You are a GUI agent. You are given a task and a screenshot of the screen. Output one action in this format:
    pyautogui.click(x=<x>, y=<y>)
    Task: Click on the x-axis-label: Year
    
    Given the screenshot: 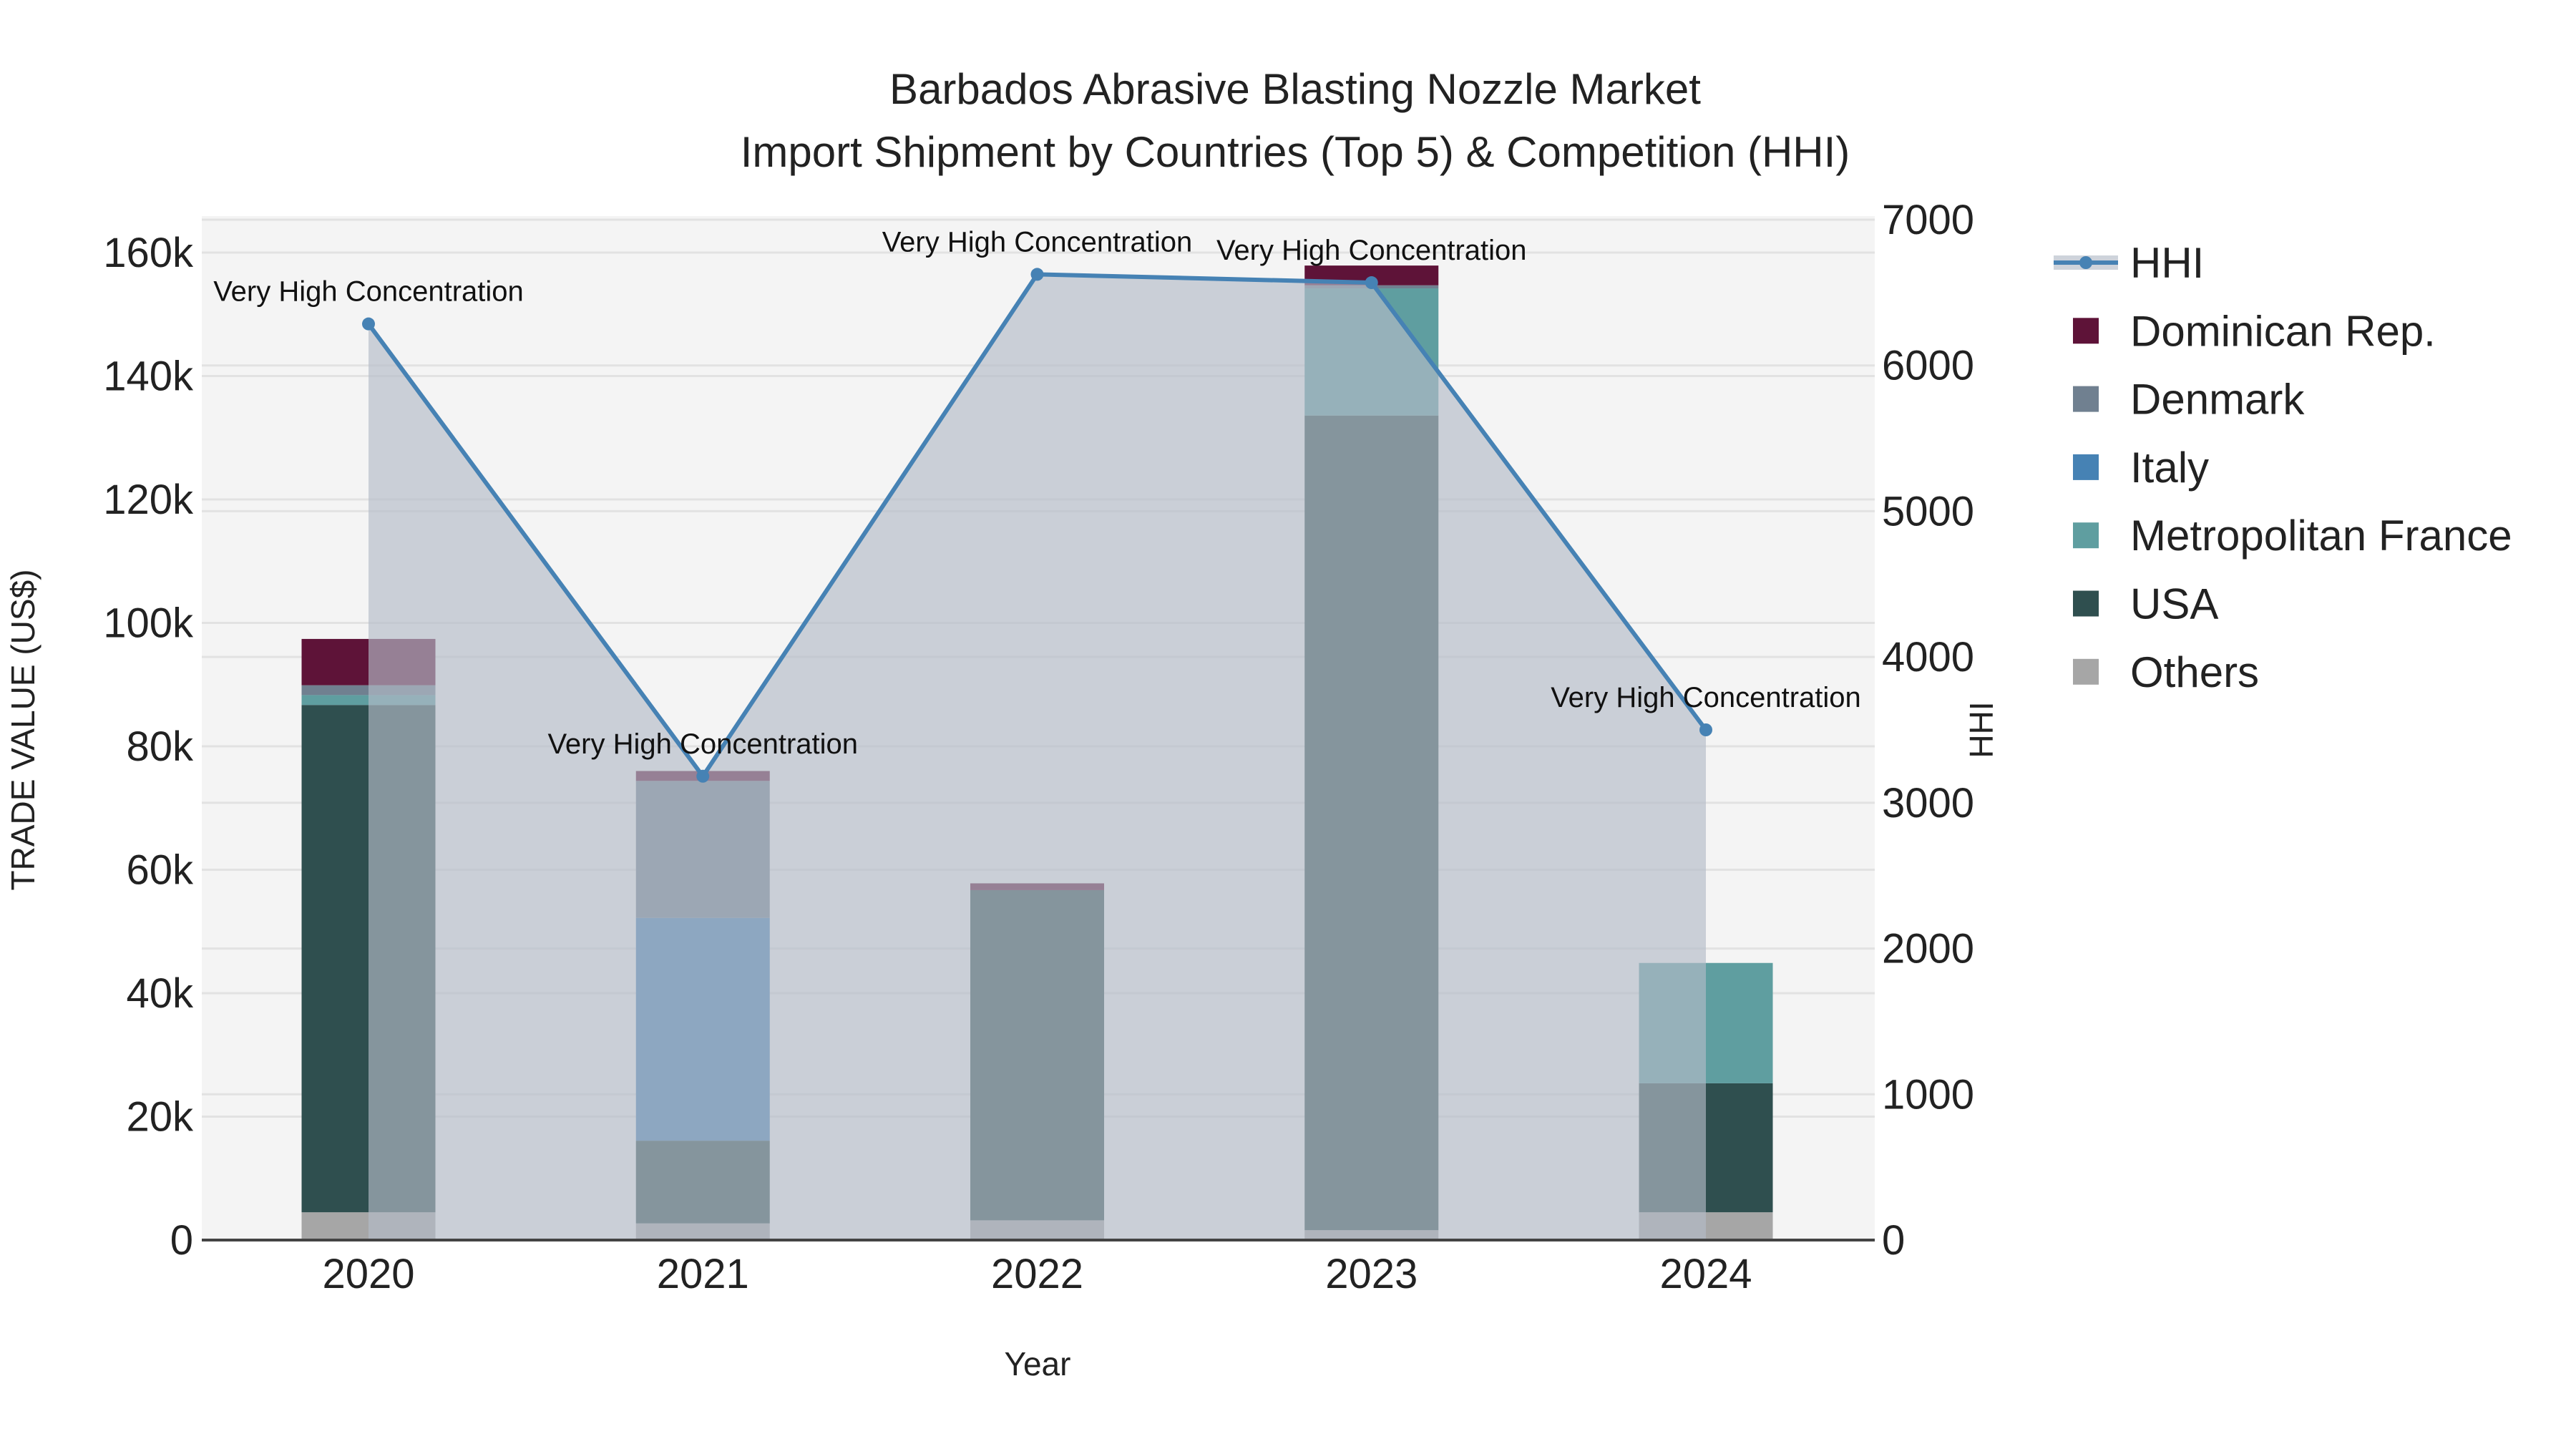 What is the action you would take?
    pyautogui.click(x=1038, y=1363)
    